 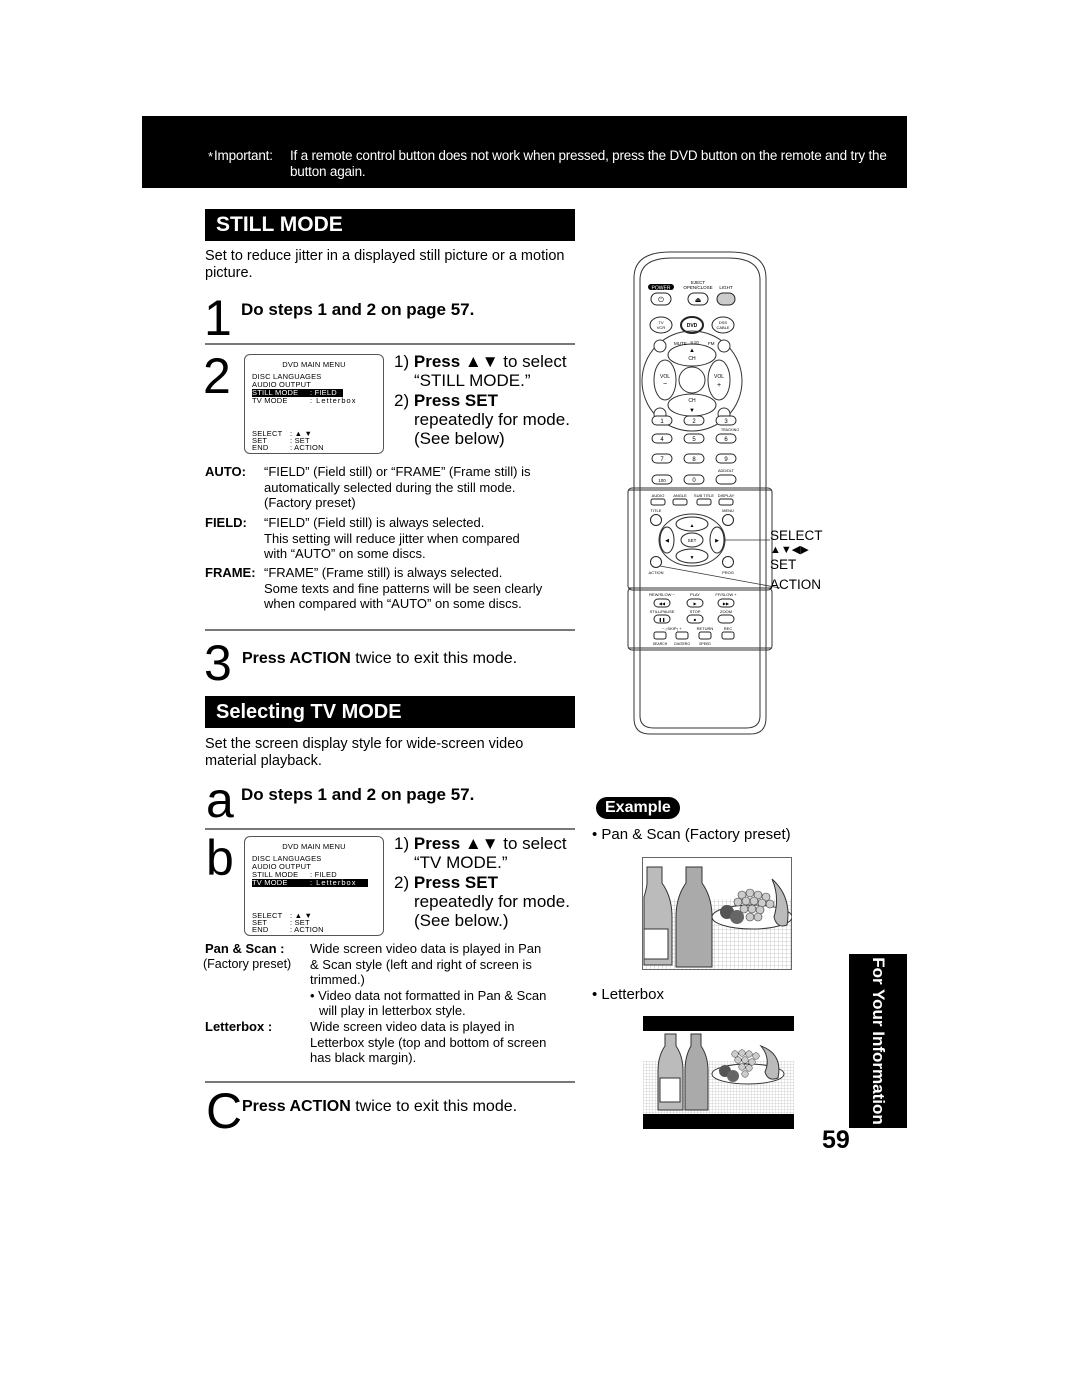 I want to click on svg-text: TITLE, so click(x=656, y=510).